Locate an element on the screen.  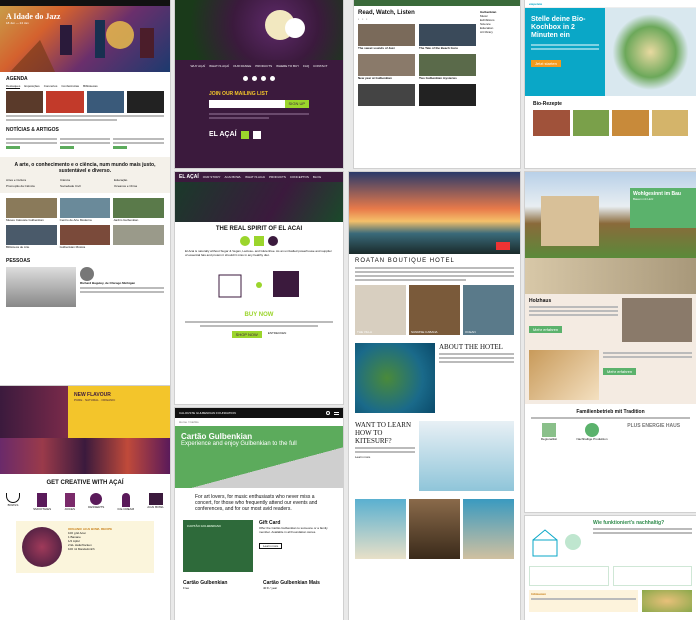
link-educacao: Educação is located at coordinates (139, 180).